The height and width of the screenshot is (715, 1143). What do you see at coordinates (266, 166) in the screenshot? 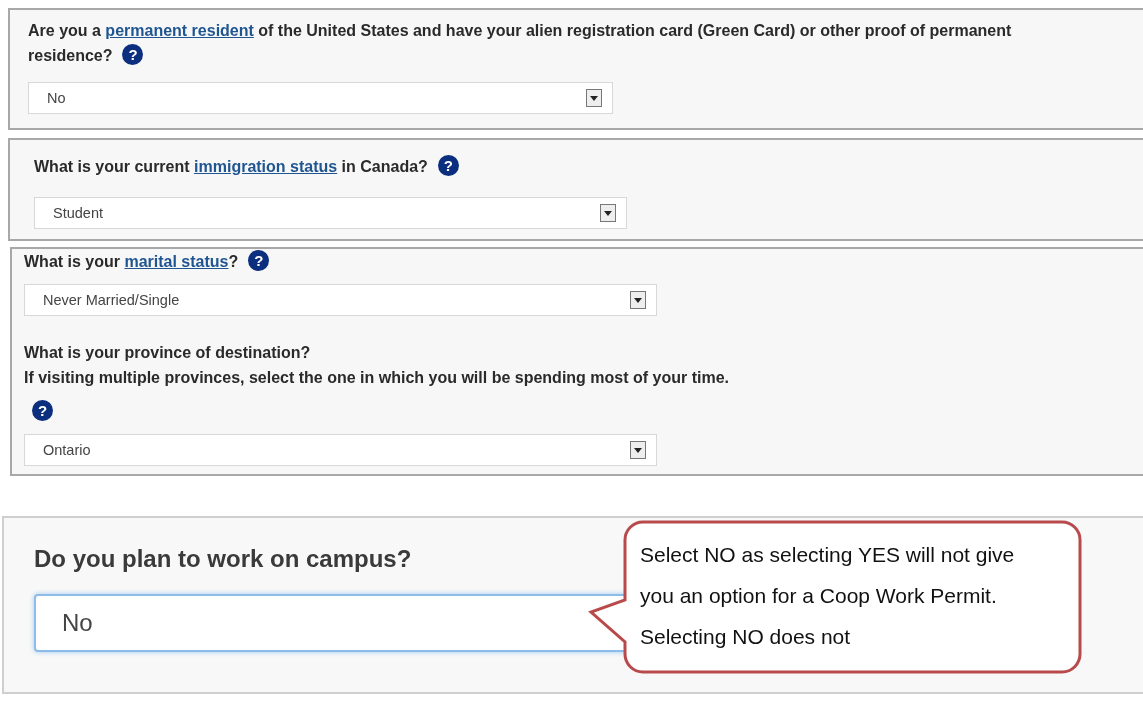
I see `help-link: immigration status` at bounding box center [266, 166].